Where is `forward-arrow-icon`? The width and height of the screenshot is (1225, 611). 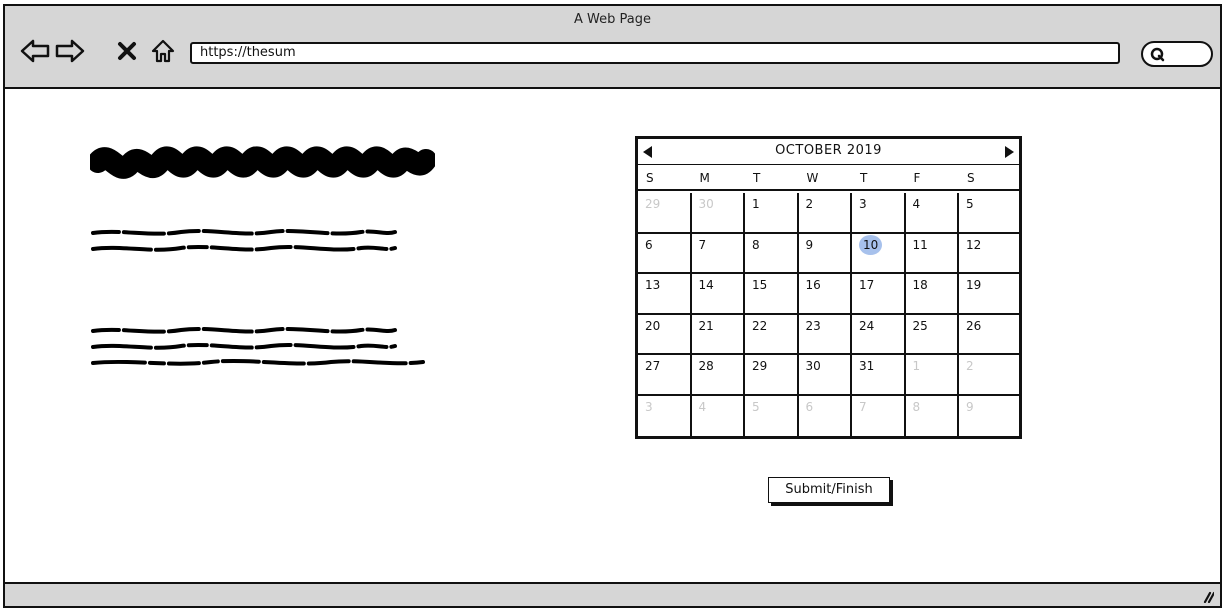 forward-arrow-icon is located at coordinates (70, 51).